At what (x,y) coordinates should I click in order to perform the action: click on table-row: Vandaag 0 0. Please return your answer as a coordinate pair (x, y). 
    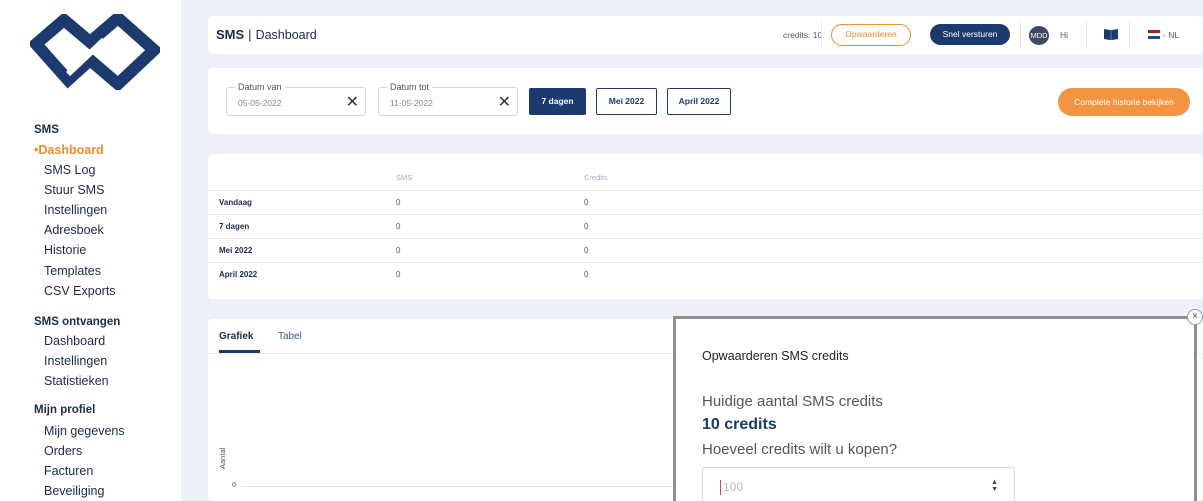
    Looking at the image, I should click on (705, 201).